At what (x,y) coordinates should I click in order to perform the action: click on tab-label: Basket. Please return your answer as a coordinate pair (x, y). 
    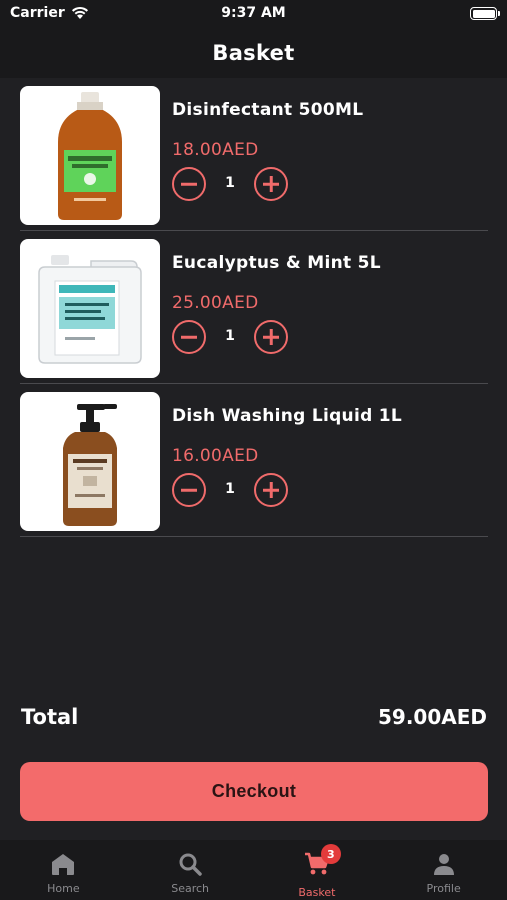
    Looking at the image, I should click on (317, 892).